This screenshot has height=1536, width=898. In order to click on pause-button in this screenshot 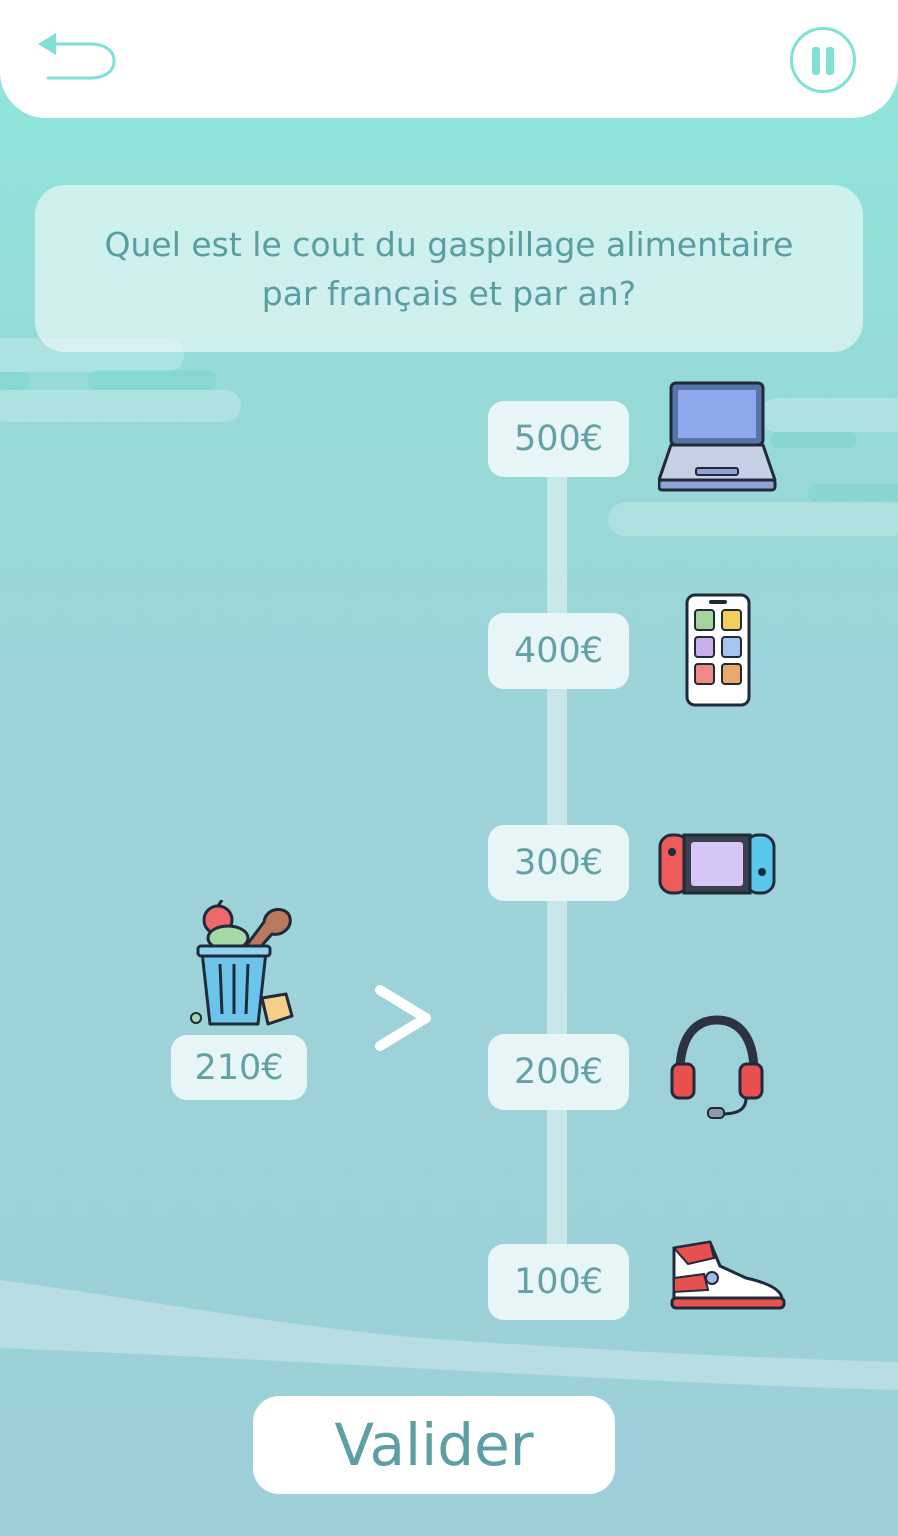, I will do `click(823, 60)`.